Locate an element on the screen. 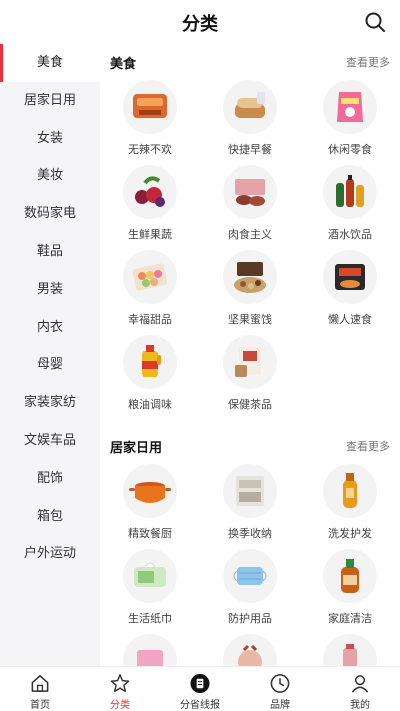 This screenshot has height=711, width=400. star-icon is located at coordinates (120, 683).